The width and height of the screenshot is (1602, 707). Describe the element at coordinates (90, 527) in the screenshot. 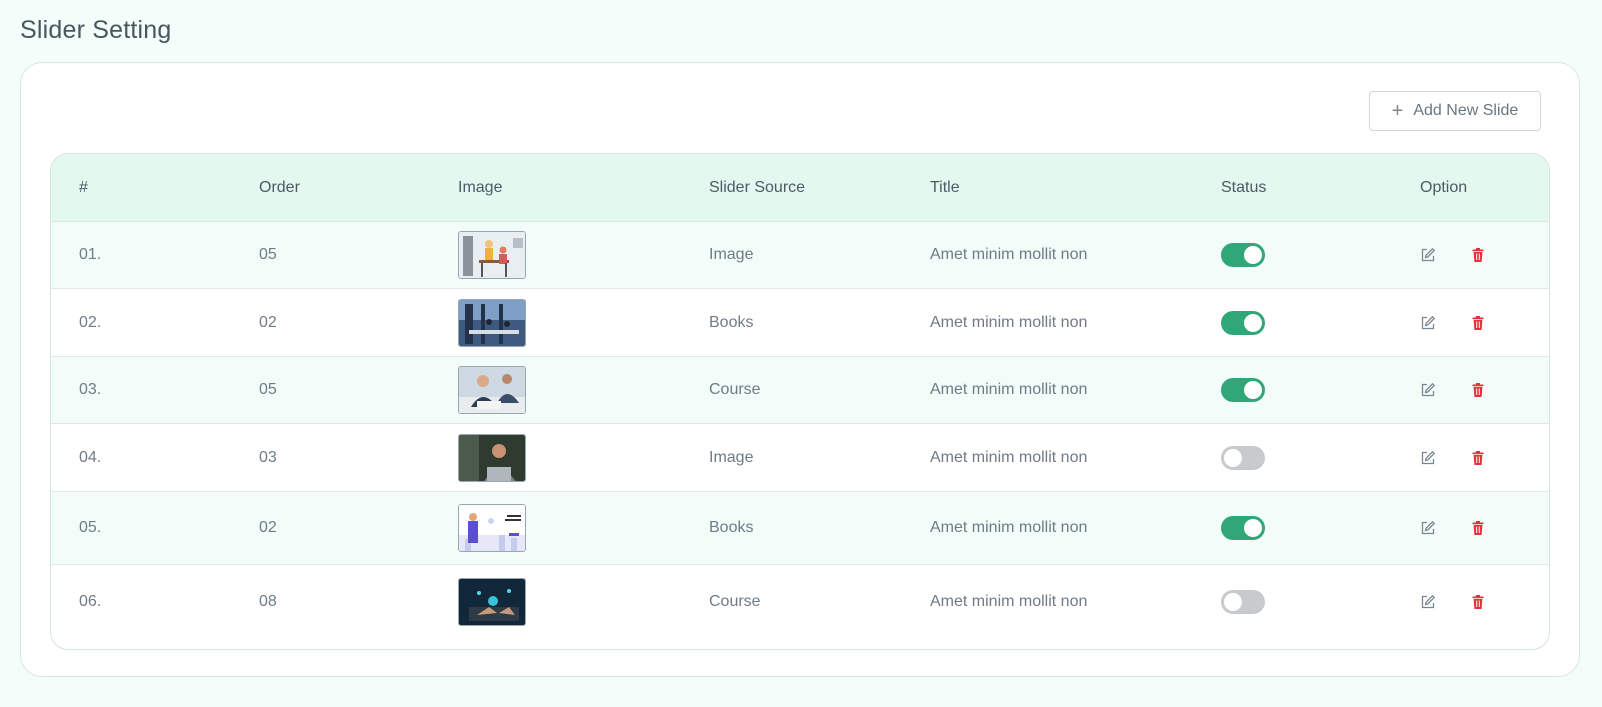

I see `row-number: 05.` at that location.